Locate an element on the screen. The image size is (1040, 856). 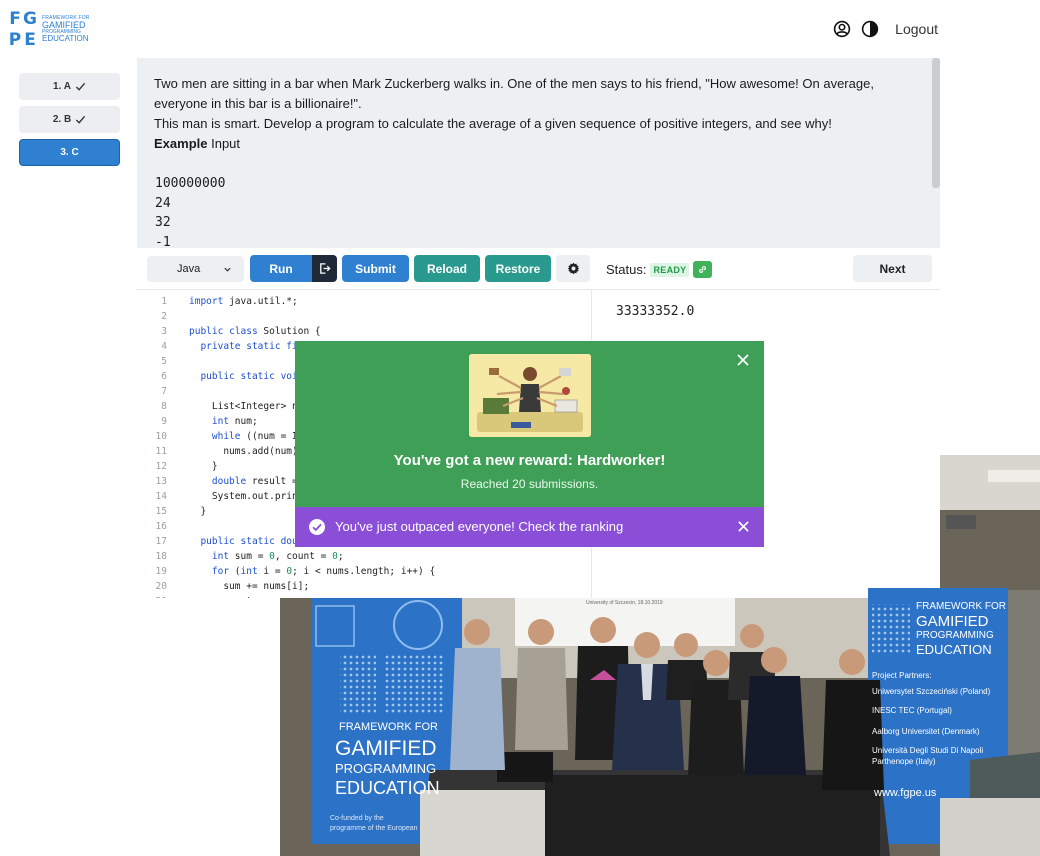
sidebar-item-a: 1. A is located at coordinates (69, 86).